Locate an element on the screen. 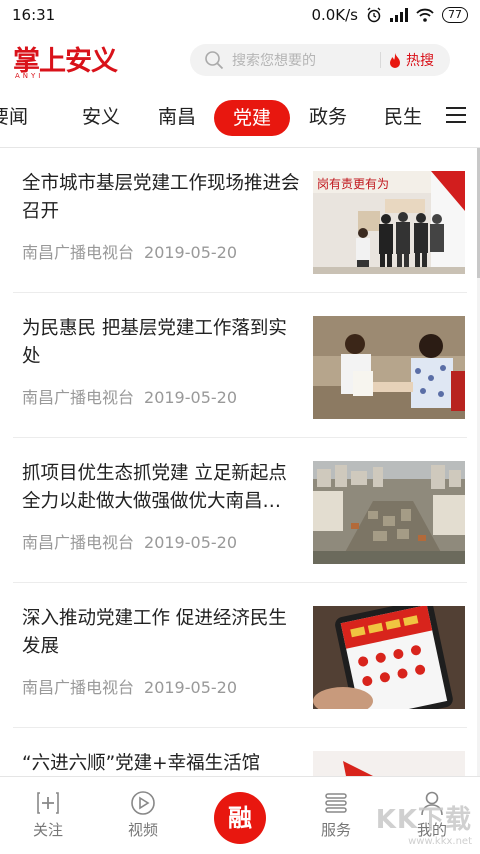 This screenshot has height=854, width=480. hot-search-label: 热搜 is located at coordinates (420, 61).